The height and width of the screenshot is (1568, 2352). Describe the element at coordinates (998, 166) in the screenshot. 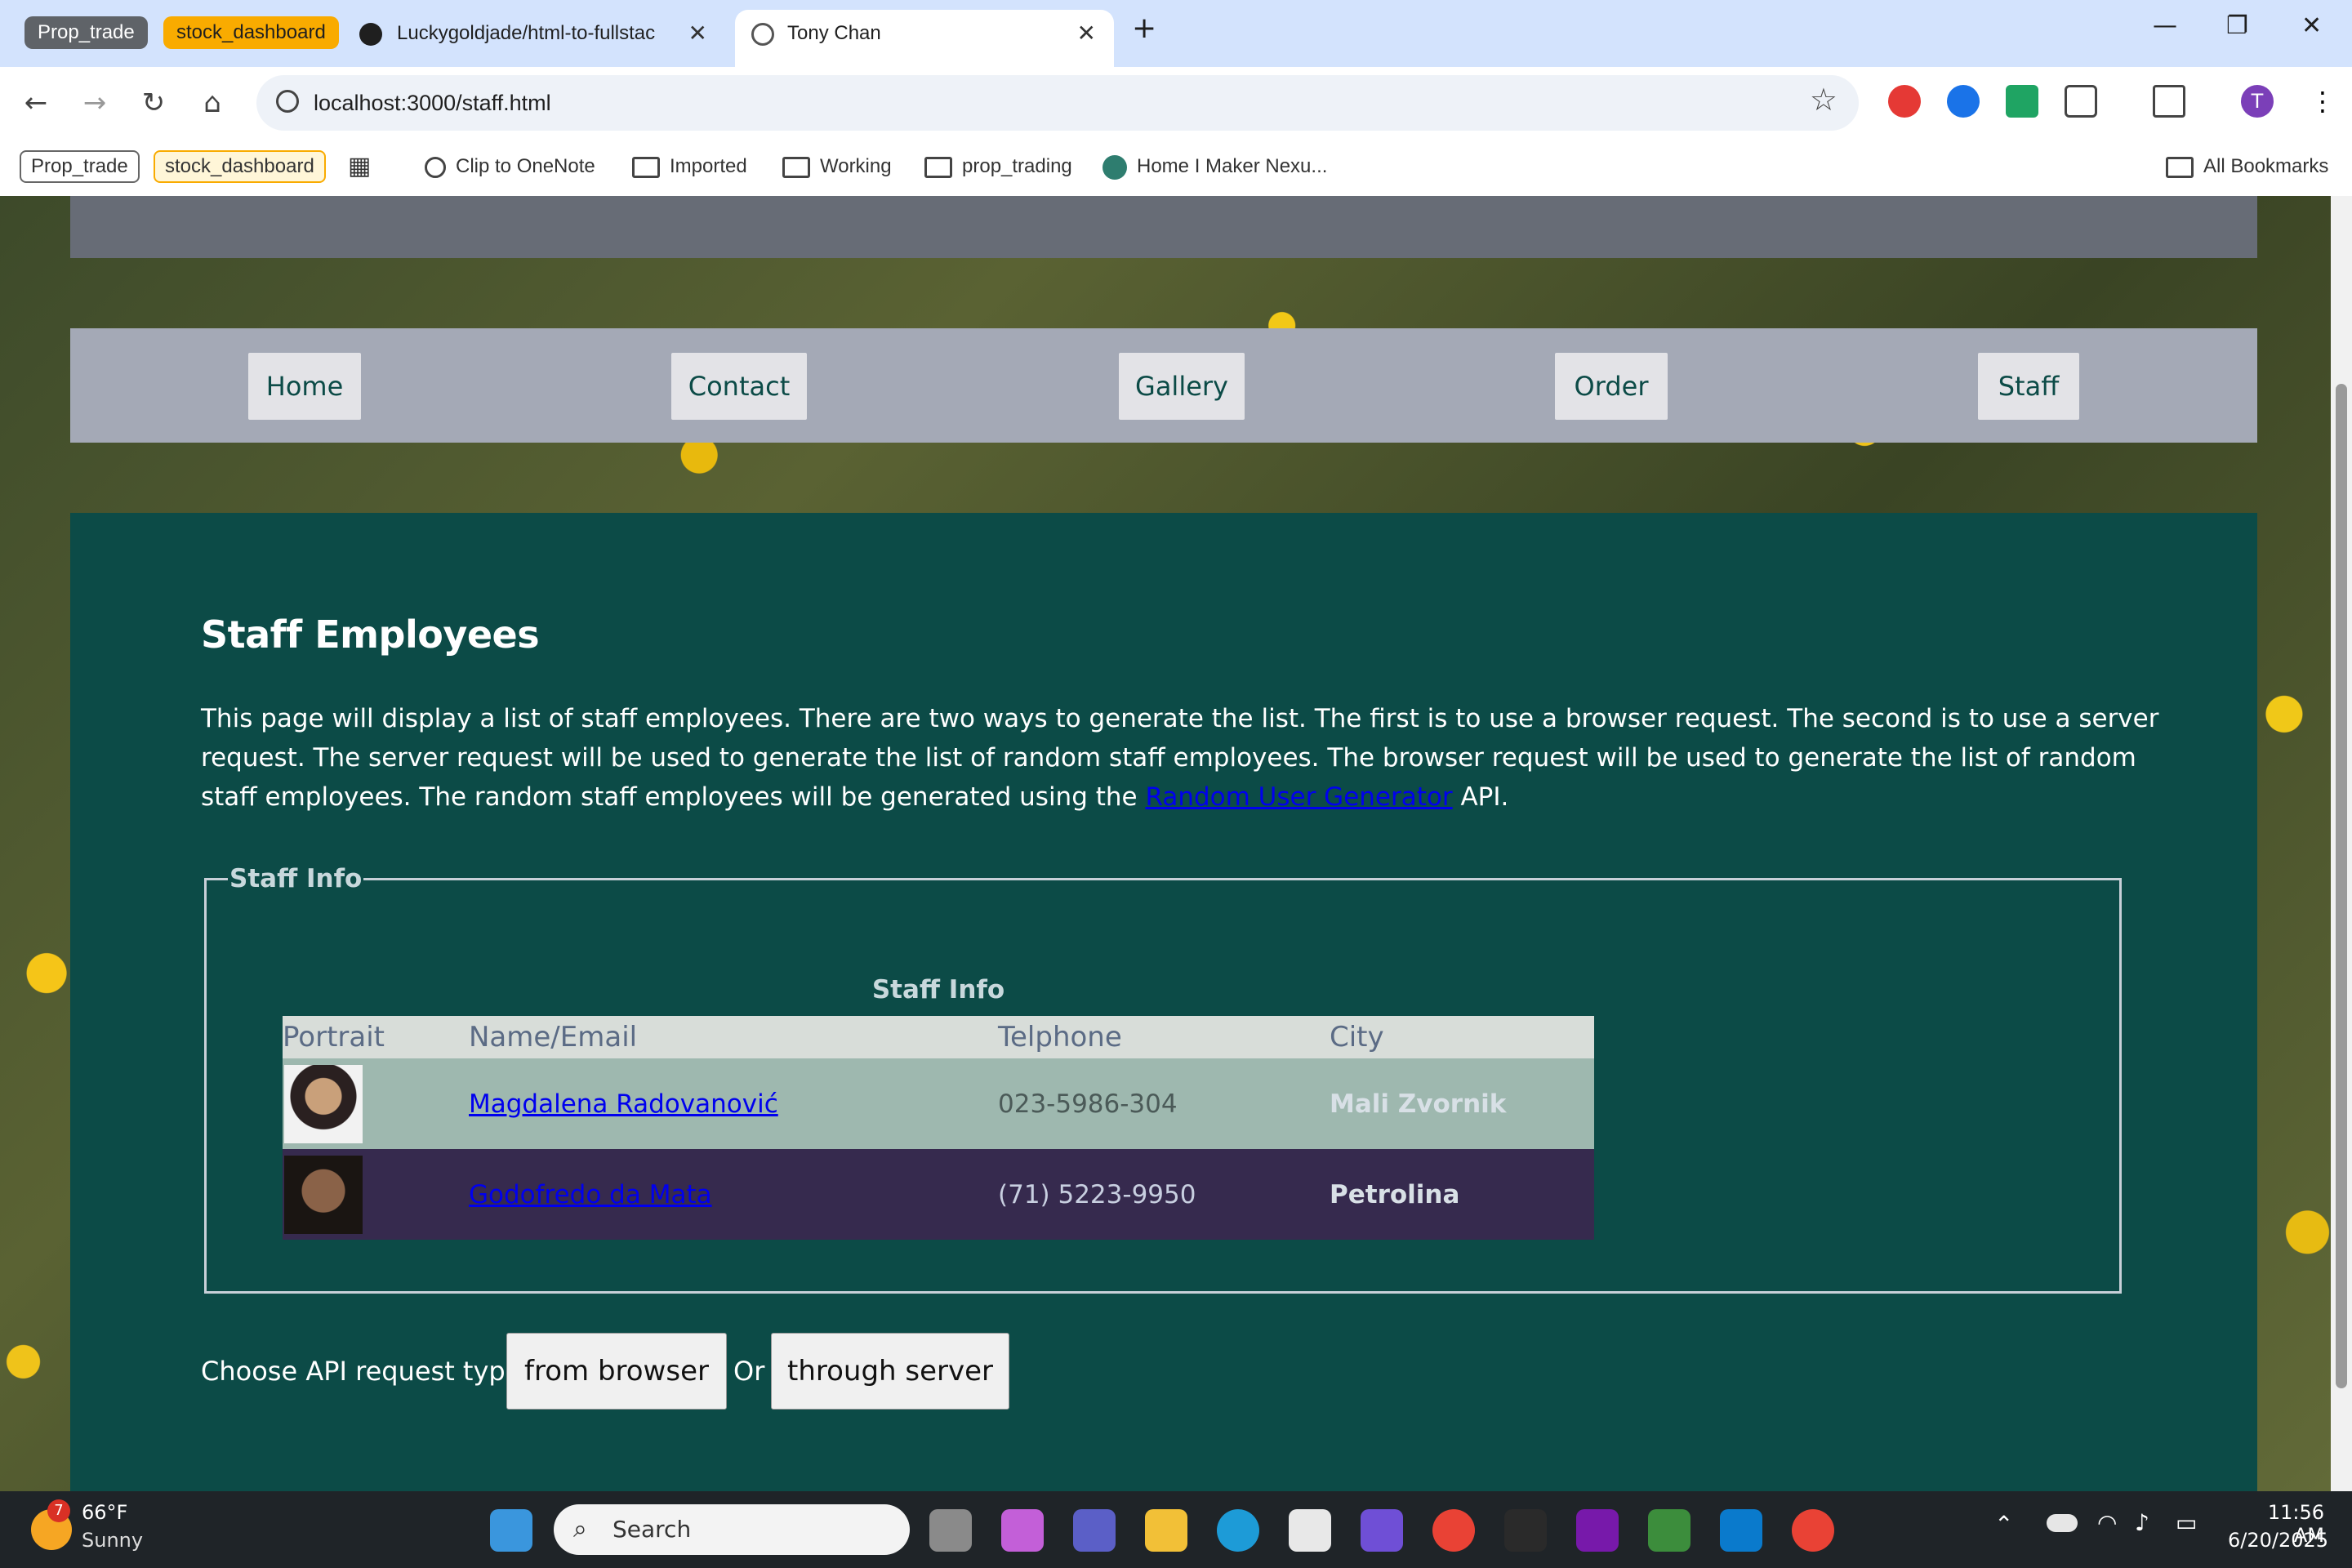

I see `bookmark-prop-trading: prop_trading` at that location.